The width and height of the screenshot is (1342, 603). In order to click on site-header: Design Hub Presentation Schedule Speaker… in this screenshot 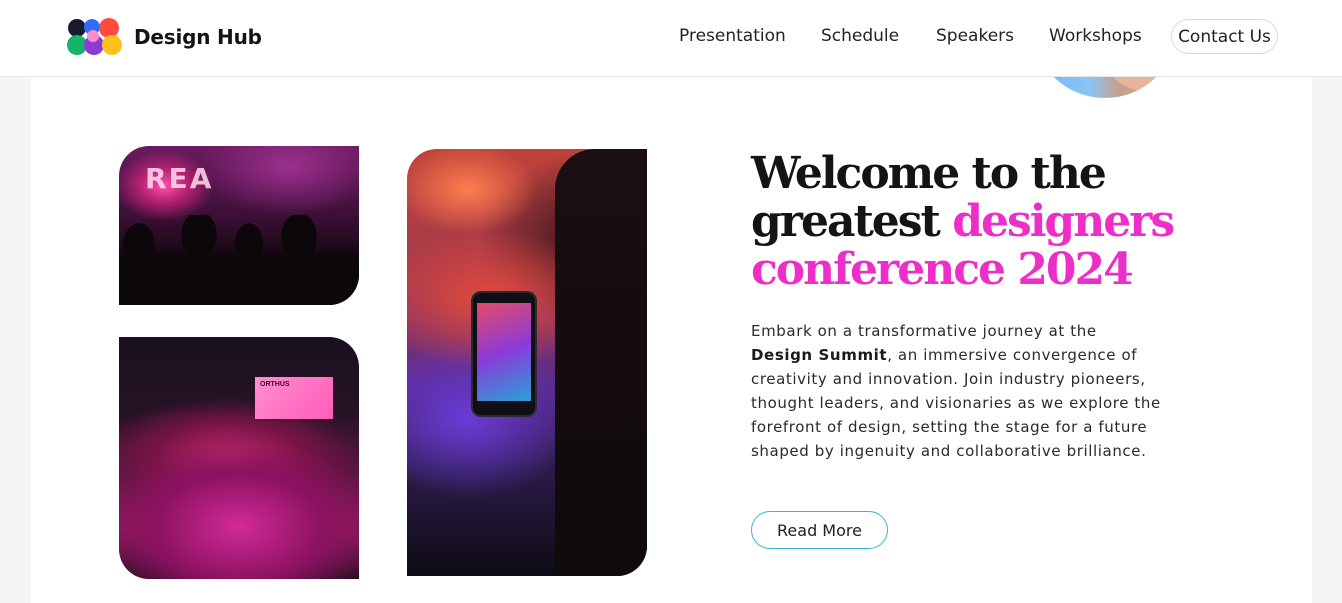, I will do `click(671, 38)`.